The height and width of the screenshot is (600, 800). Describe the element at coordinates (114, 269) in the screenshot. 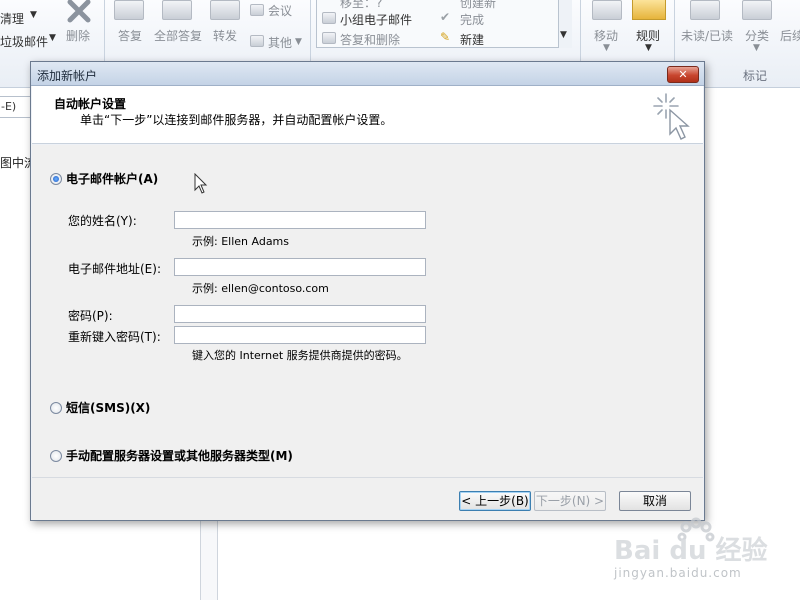

I see `email-label: 电子邮件地址(E):` at that location.